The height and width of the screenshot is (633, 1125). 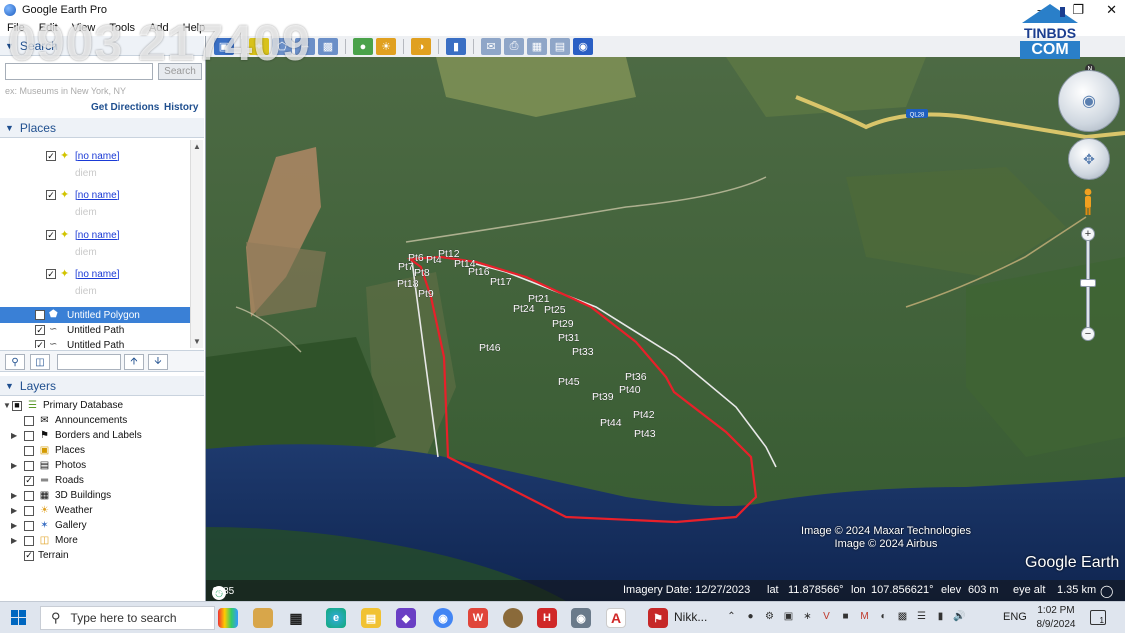 What do you see at coordinates (228, 618) in the screenshot?
I see `books-app-icon` at bounding box center [228, 618].